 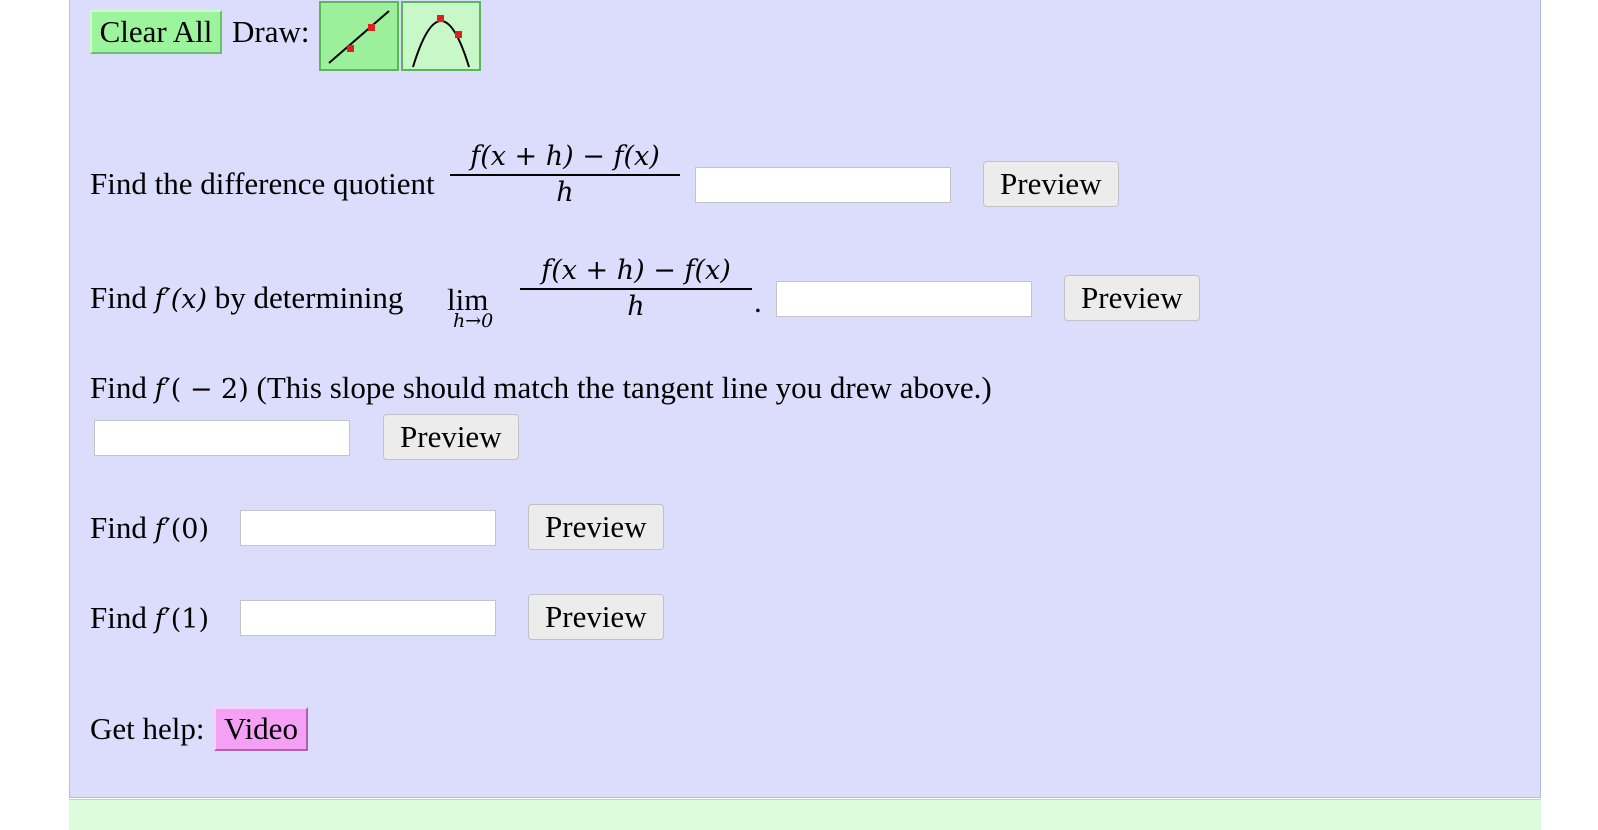 I want to click on q1-answer-input, so click(x=823, y=185).